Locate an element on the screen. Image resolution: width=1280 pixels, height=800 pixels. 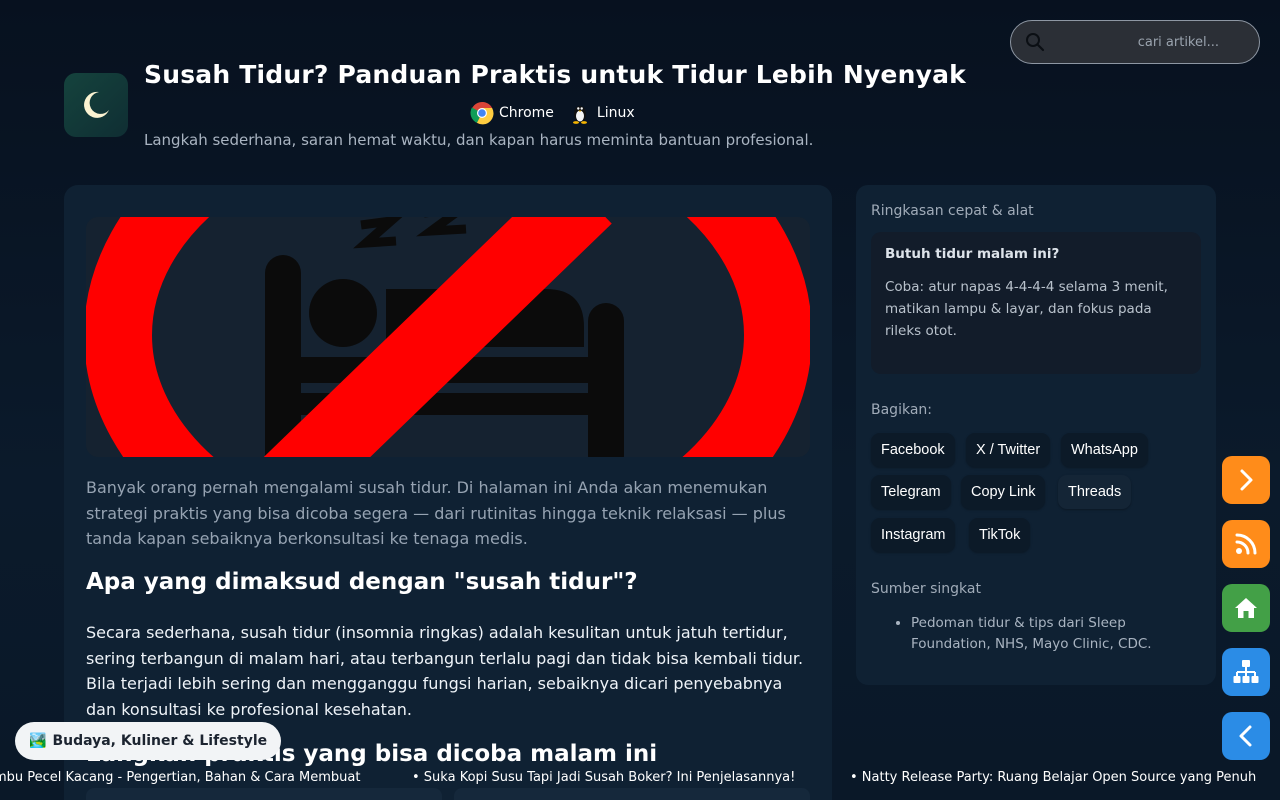
heading-definition: Apa yang dimaksud dengan "susah tidur"? is located at coordinates (362, 582).